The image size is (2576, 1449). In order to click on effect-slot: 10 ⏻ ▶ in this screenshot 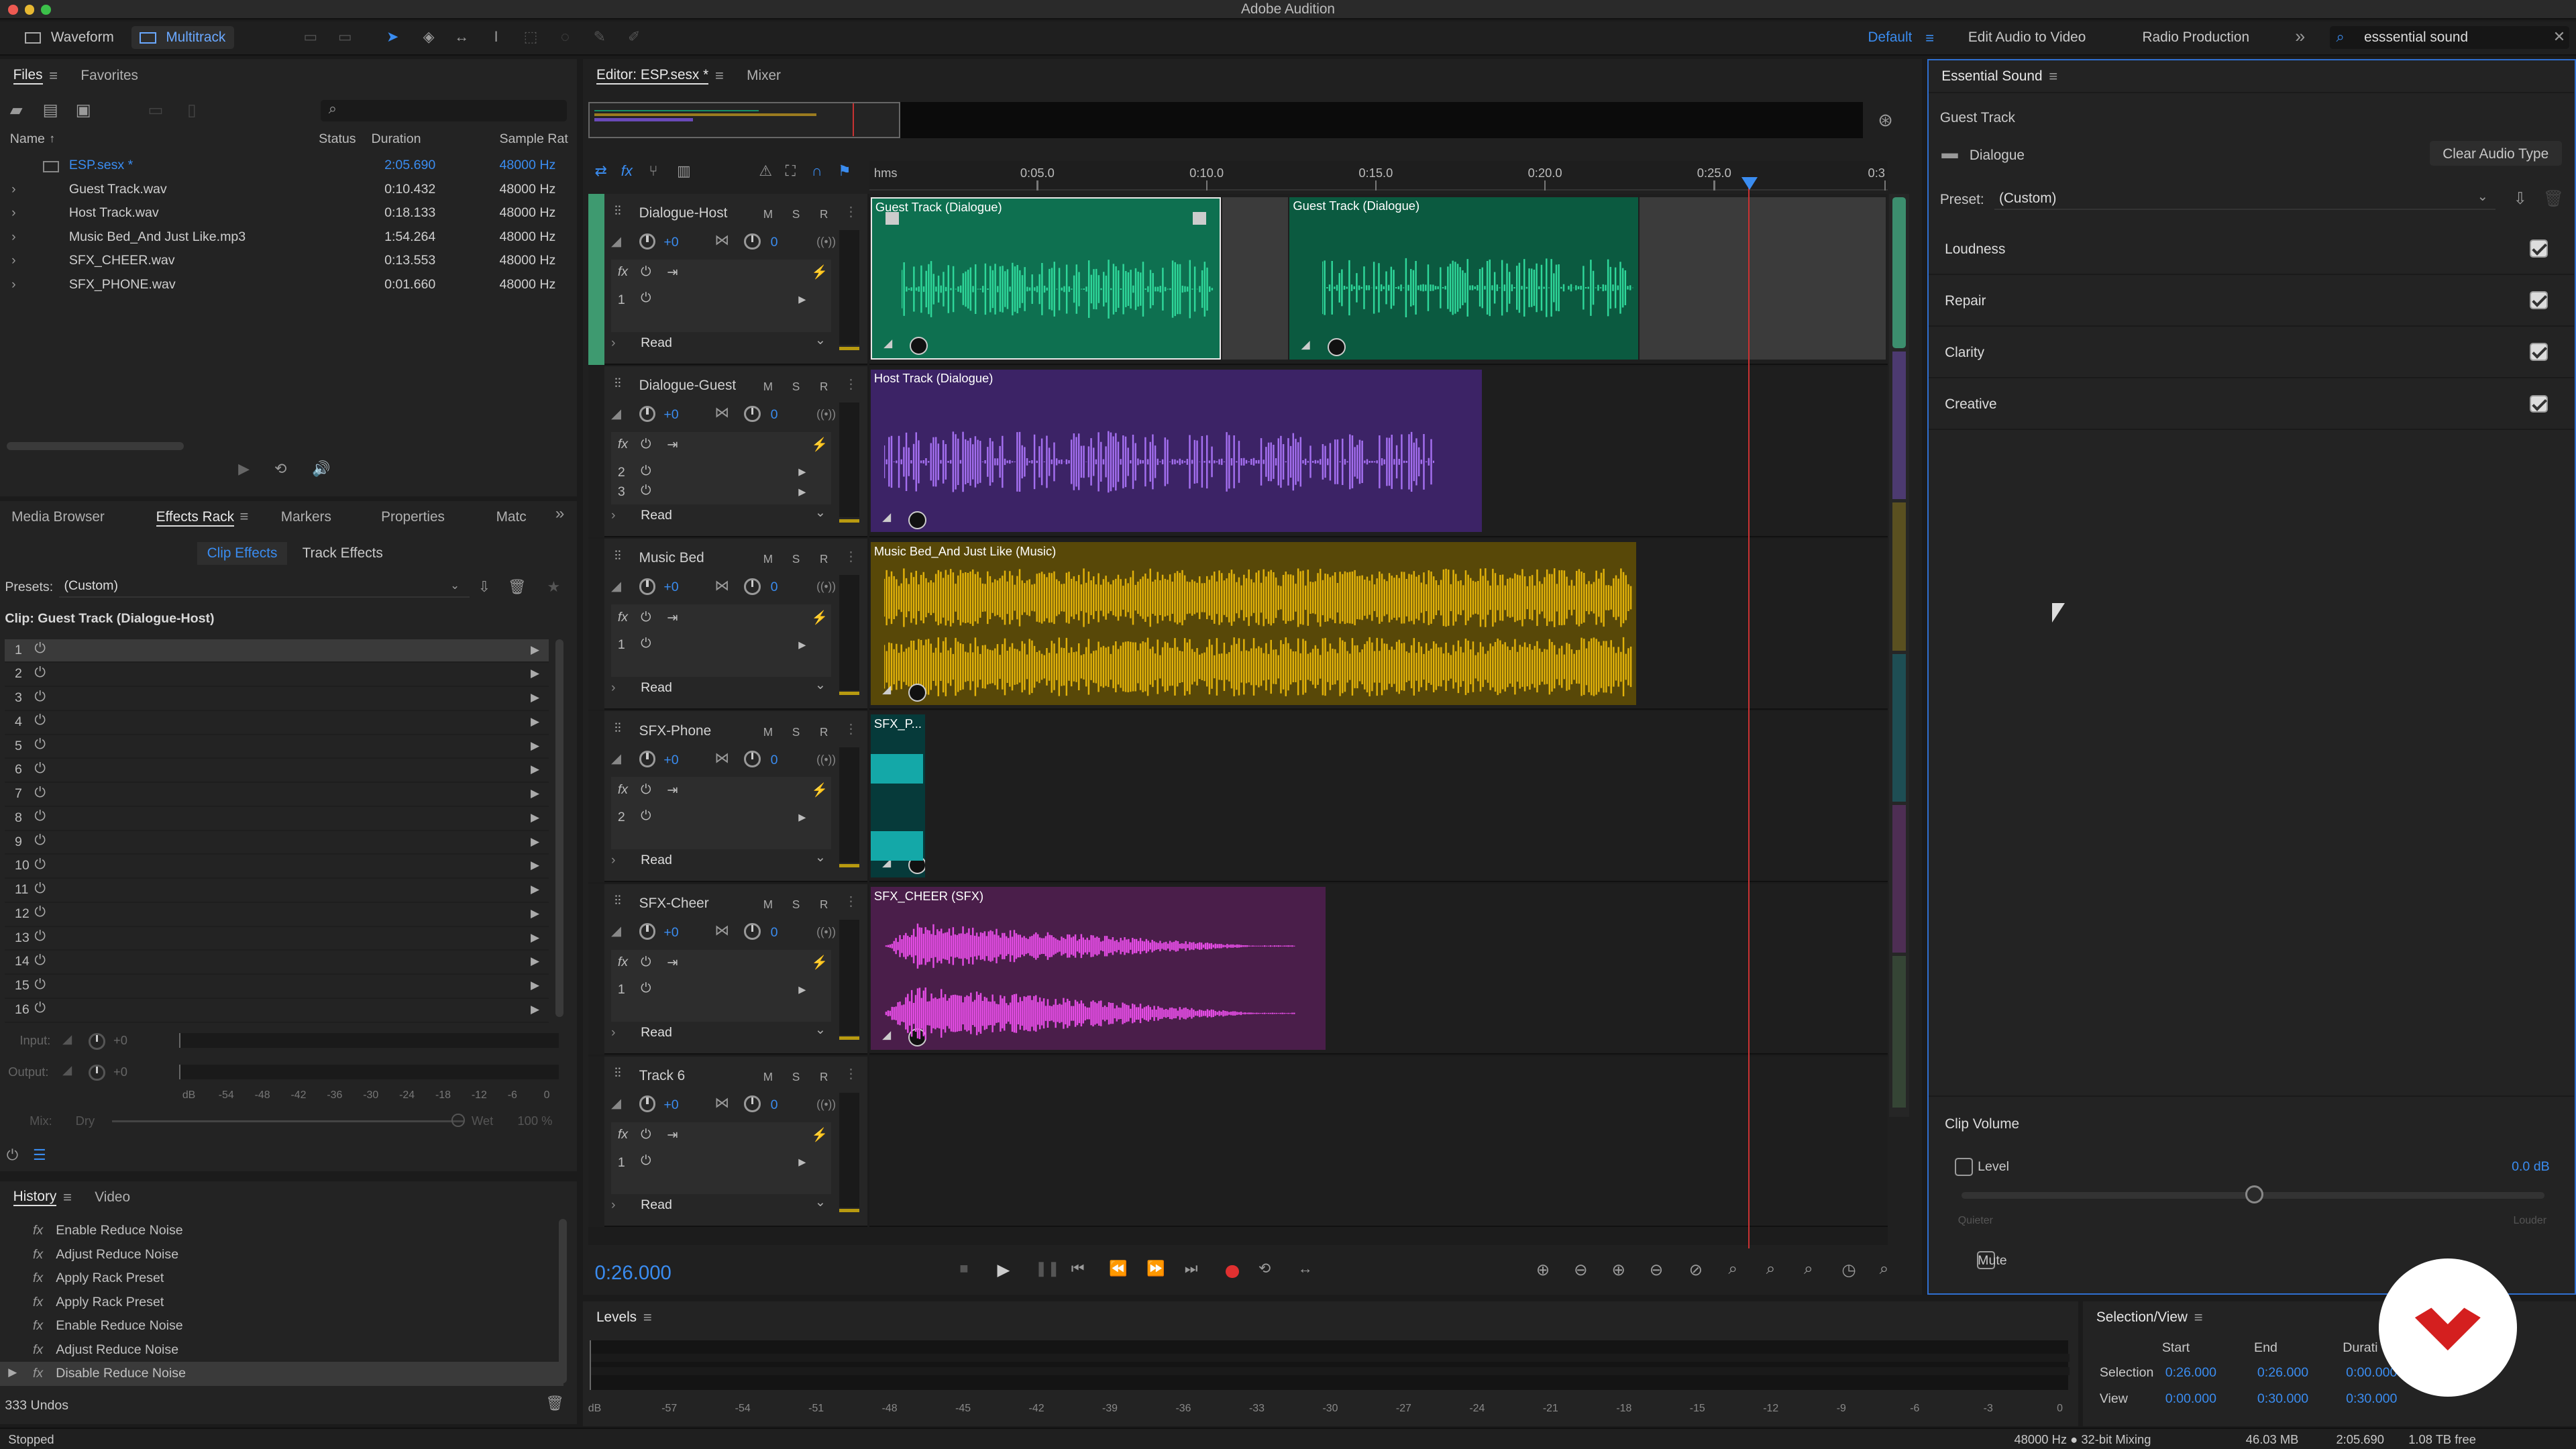, I will do `click(277, 867)`.